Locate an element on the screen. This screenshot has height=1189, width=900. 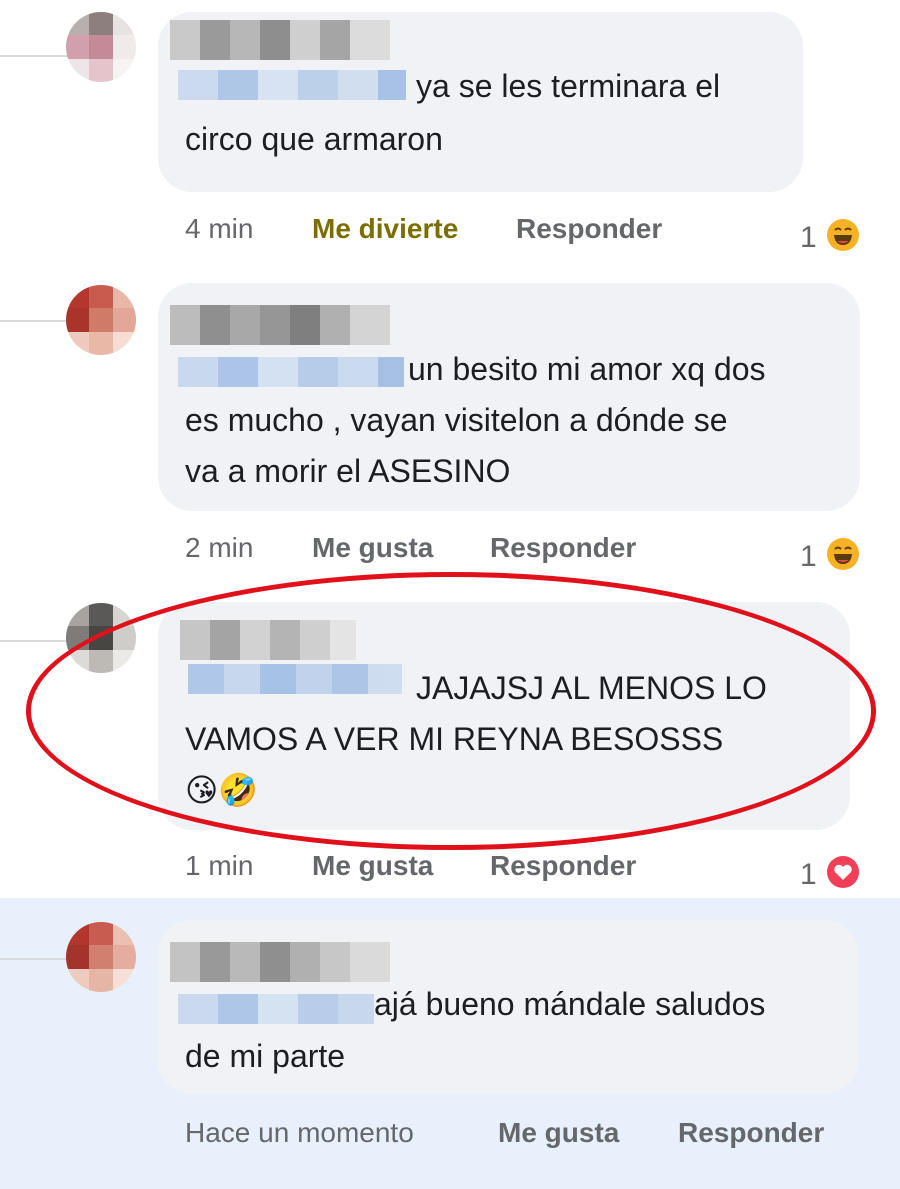
comment-bubble: ya se les terminara el circo que armaron is located at coordinates (480, 102).